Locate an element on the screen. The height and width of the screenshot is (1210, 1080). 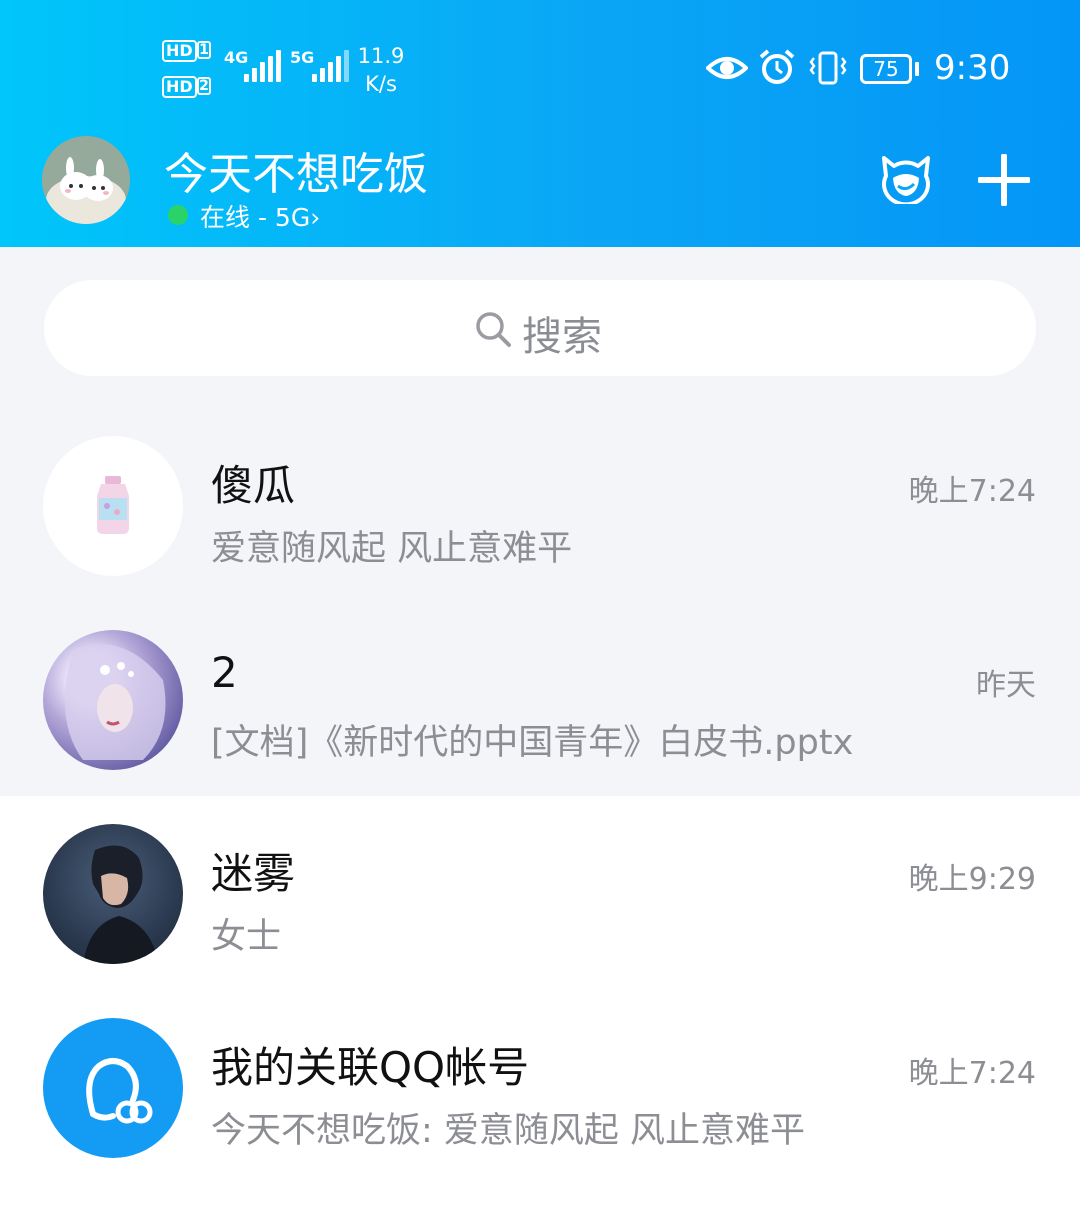
online-status-text: 在线 - 5G is located at coordinates (255, 217).